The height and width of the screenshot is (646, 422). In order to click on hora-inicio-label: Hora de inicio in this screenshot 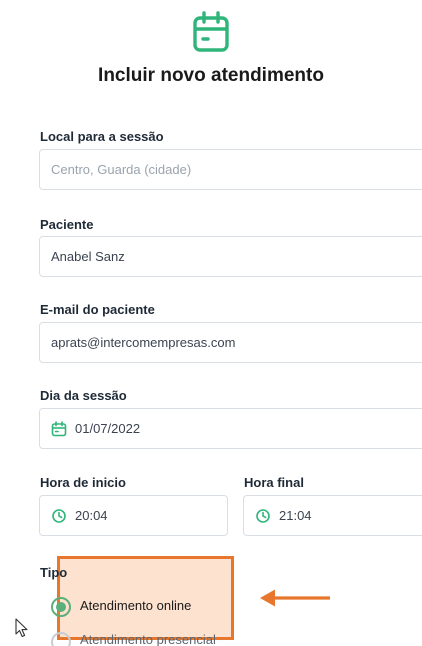, I will do `click(83, 482)`.